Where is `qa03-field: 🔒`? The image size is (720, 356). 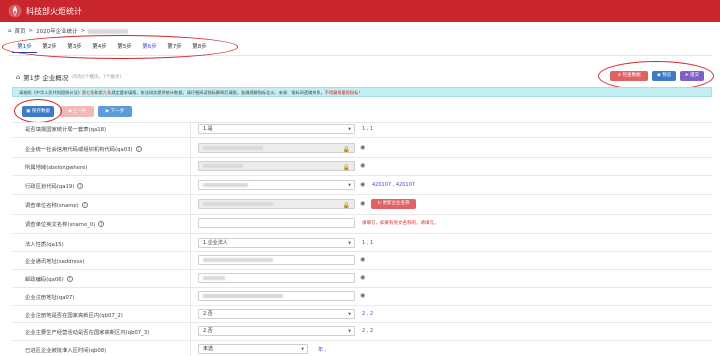
qa03-field: 🔒 is located at coordinates (276, 148).